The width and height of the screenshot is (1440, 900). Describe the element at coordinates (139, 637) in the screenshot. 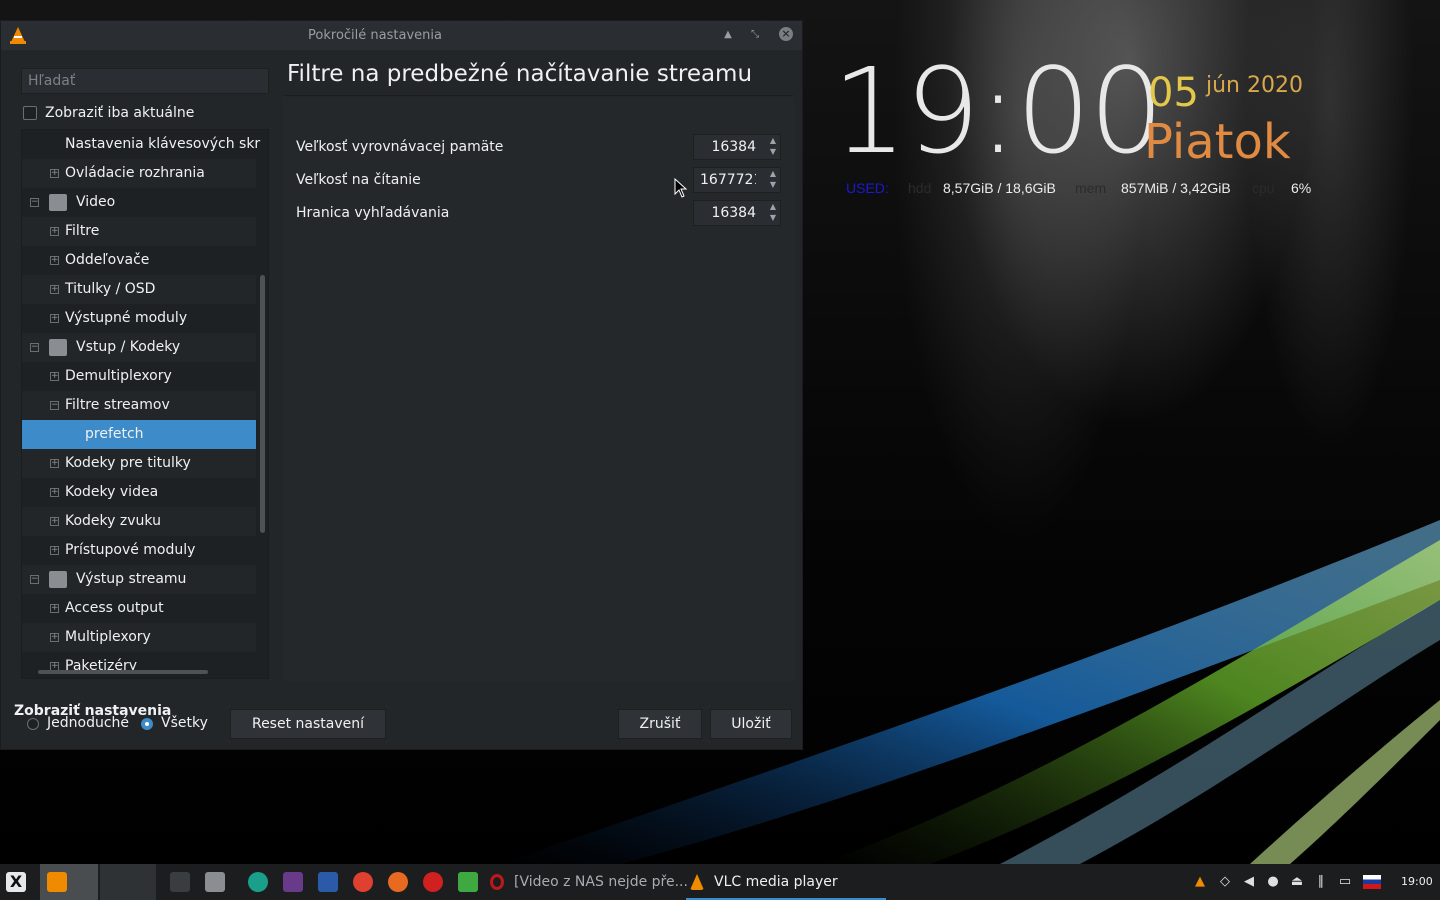

I see `tree-item: + Multiplexory` at that location.